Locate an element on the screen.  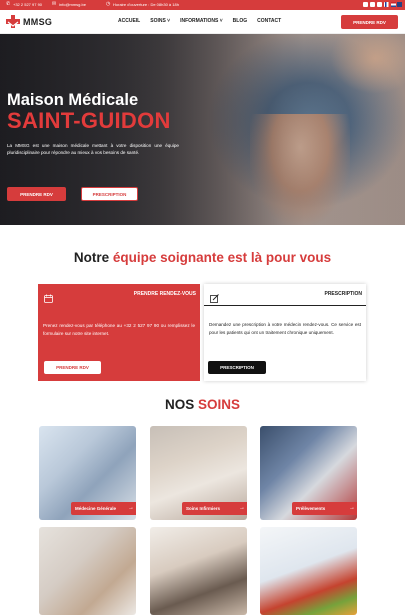
menu-item-accueil: ACCUEIL is located at coordinates (129, 21).